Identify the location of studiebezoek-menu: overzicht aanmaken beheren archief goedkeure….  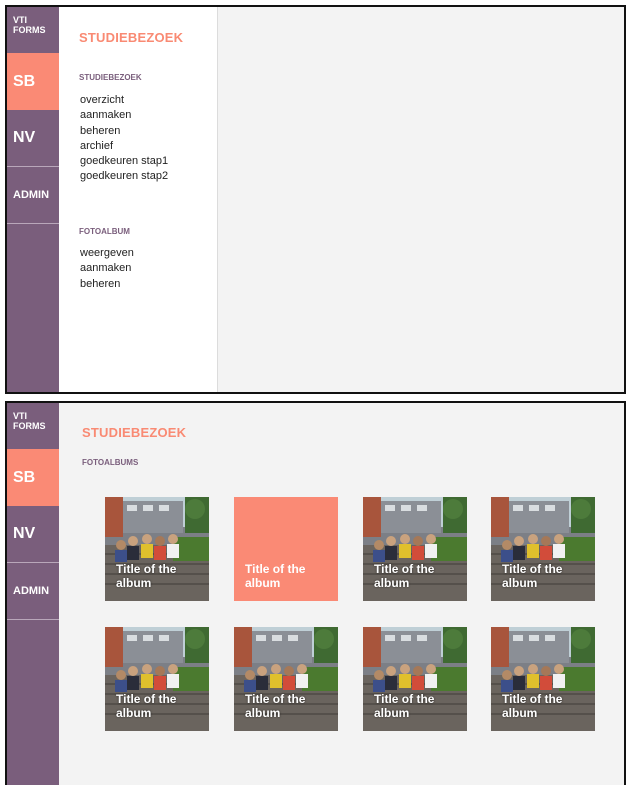
(124, 139).